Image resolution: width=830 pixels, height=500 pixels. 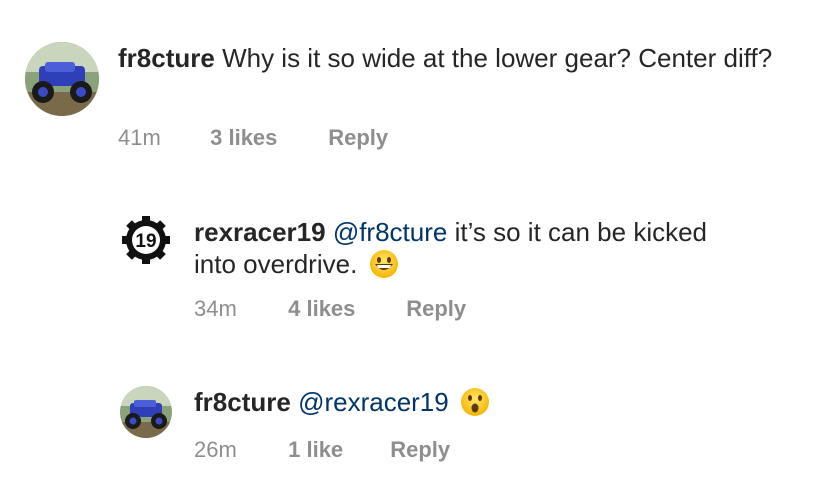 I want to click on comment-time: 41m, so click(x=139, y=137).